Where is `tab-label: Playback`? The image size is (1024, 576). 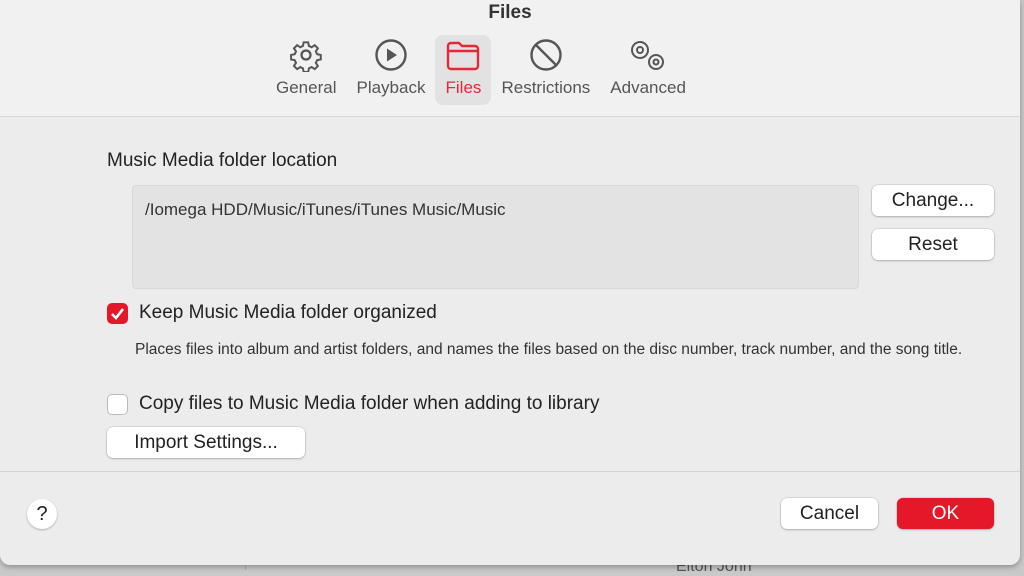 tab-label: Playback is located at coordinates (391, 87).